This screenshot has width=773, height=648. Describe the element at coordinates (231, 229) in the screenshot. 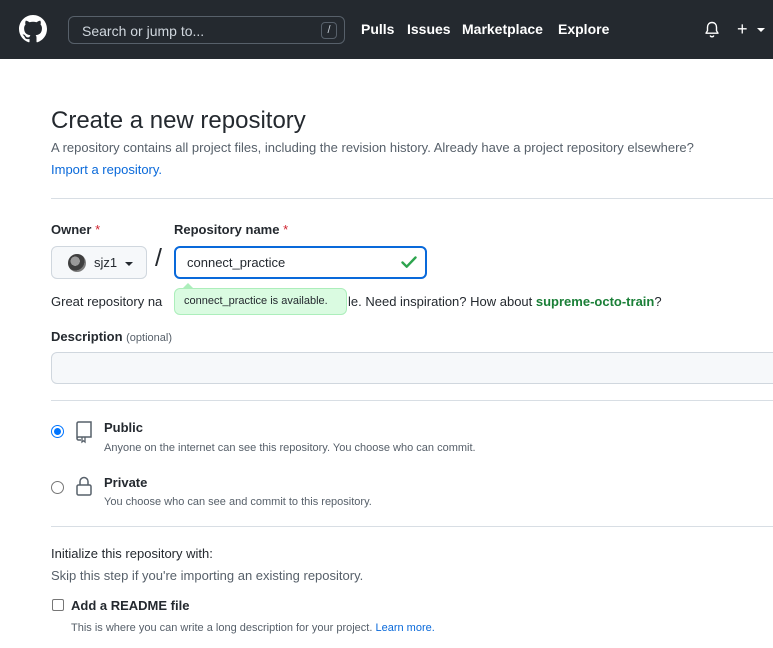

I see `repository-name-label: Repository name *` at that location.